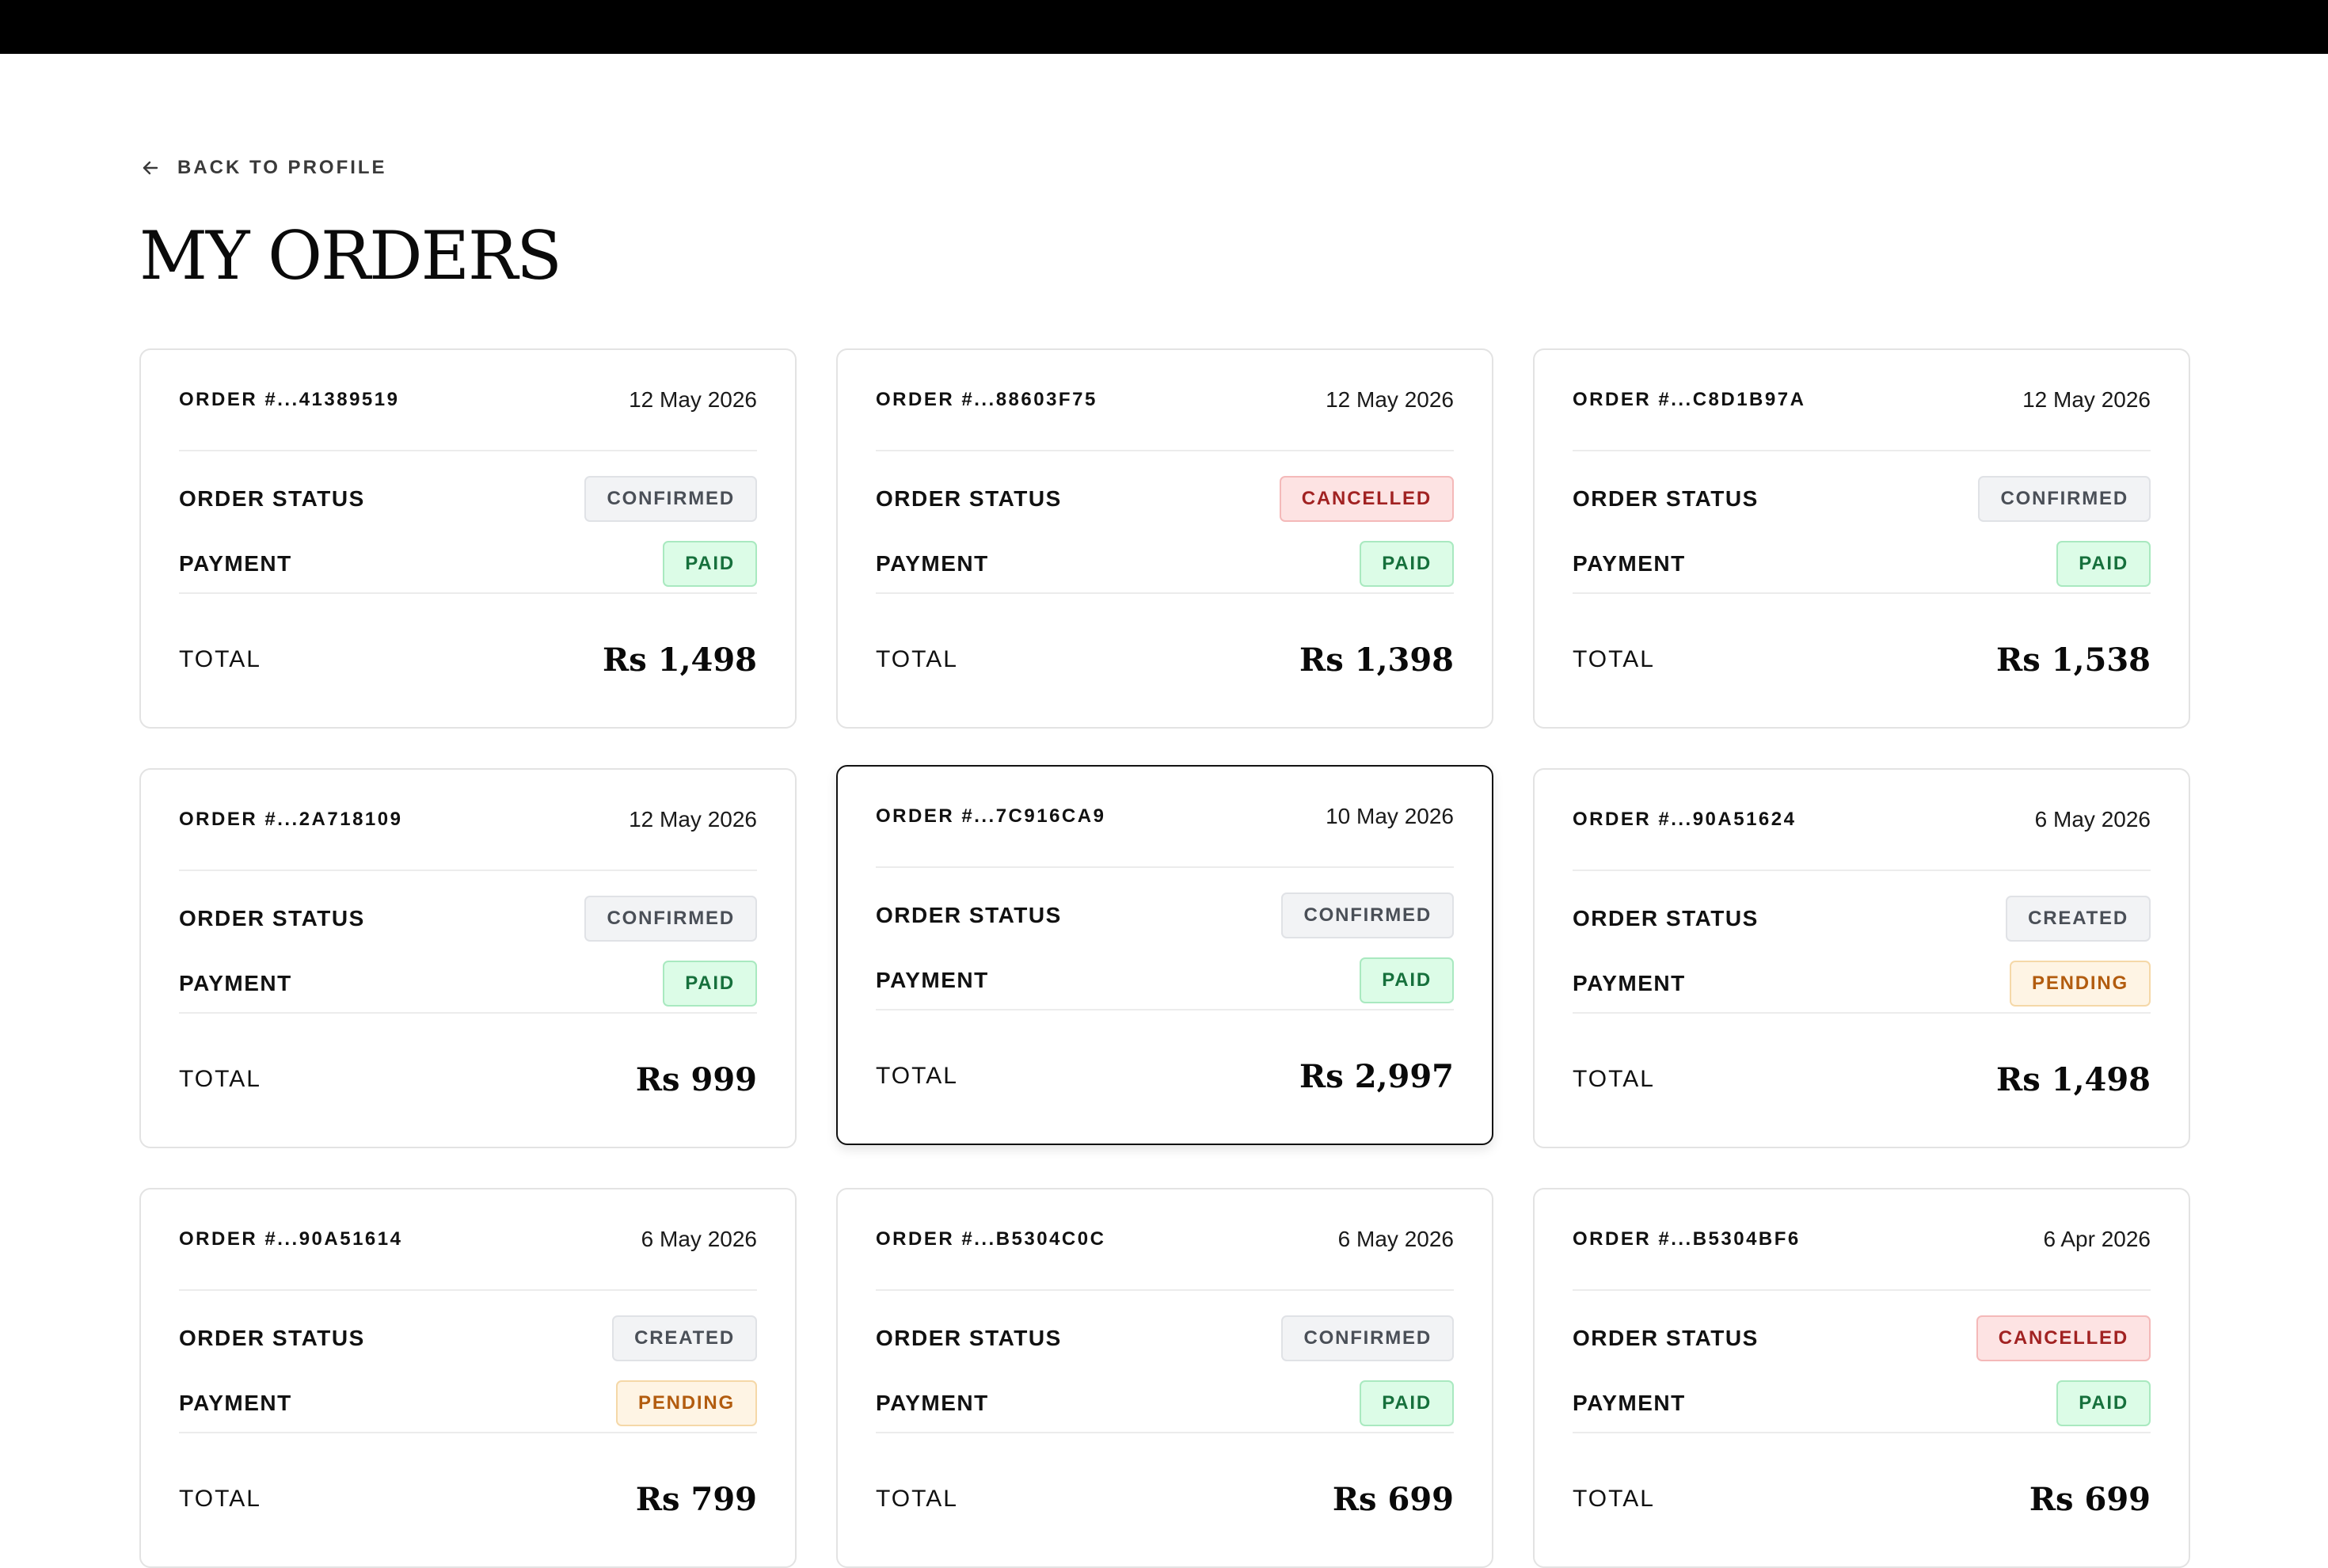 This screenshot has width=2328, height=1568. I want to click on order-card-header: ORDER #...41389519 12 May 2026, so click(468, 400).